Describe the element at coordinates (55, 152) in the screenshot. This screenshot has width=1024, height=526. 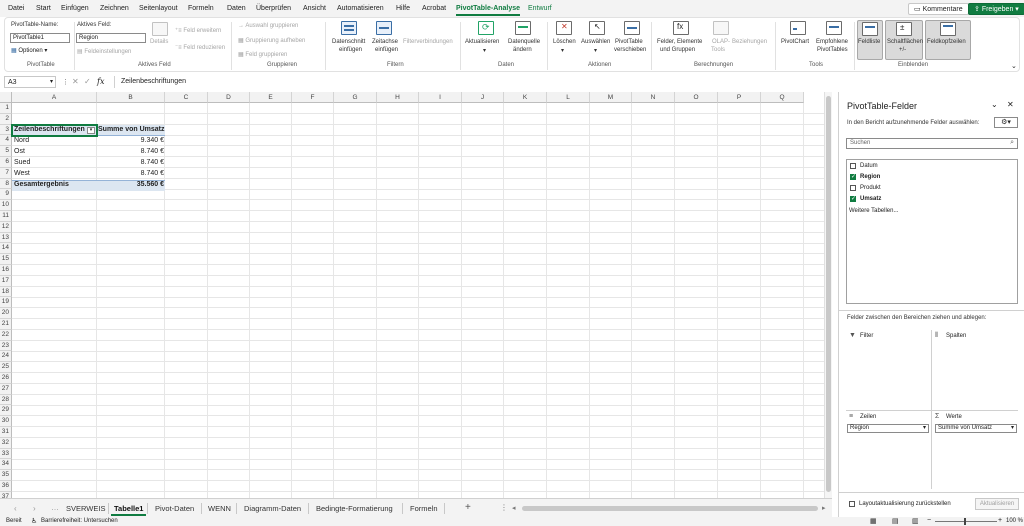
I see `pivot-row-label: Ost` at that location.